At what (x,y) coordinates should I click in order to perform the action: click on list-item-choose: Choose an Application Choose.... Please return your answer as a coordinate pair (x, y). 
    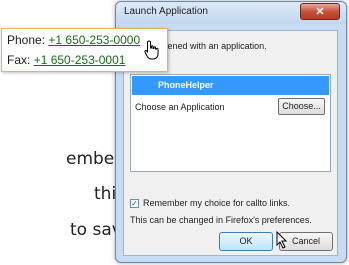
    Looking at the image, I should click on (230, 107).